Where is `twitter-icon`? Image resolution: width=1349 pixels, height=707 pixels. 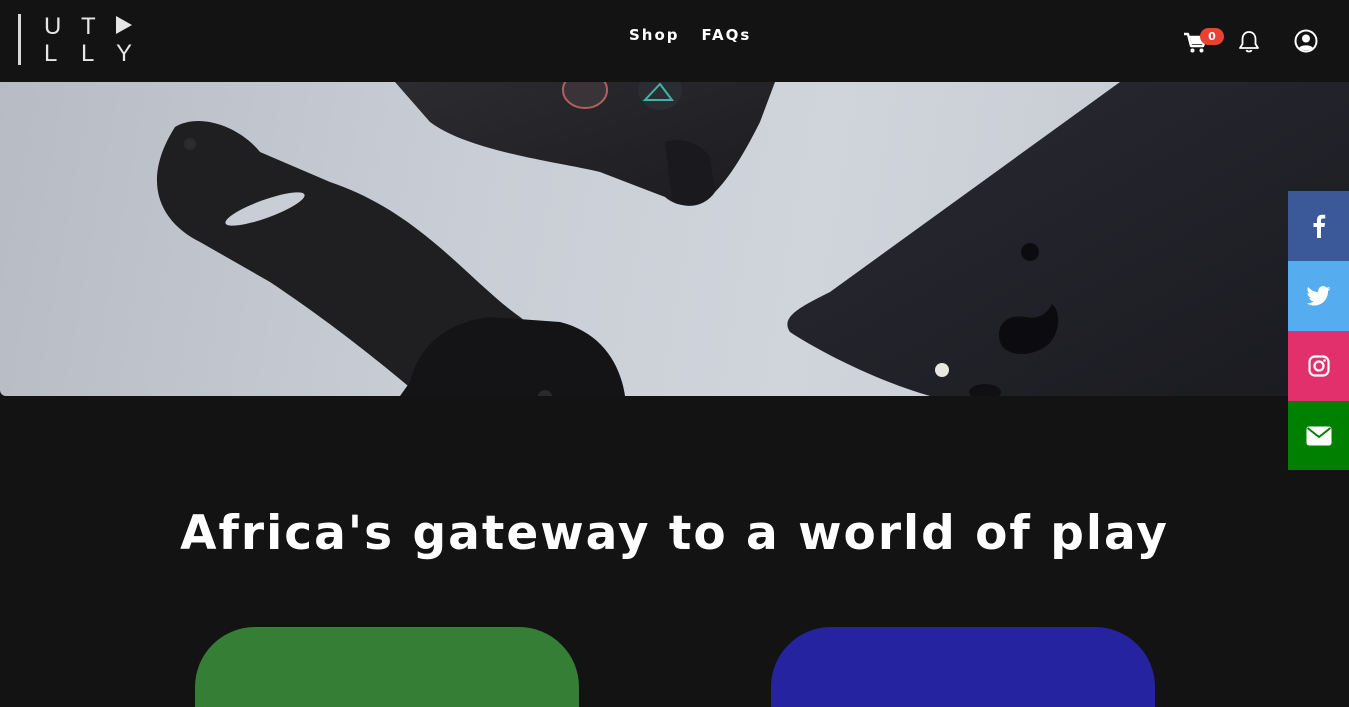 twitter-icon is located at coordinates (1318, 296).